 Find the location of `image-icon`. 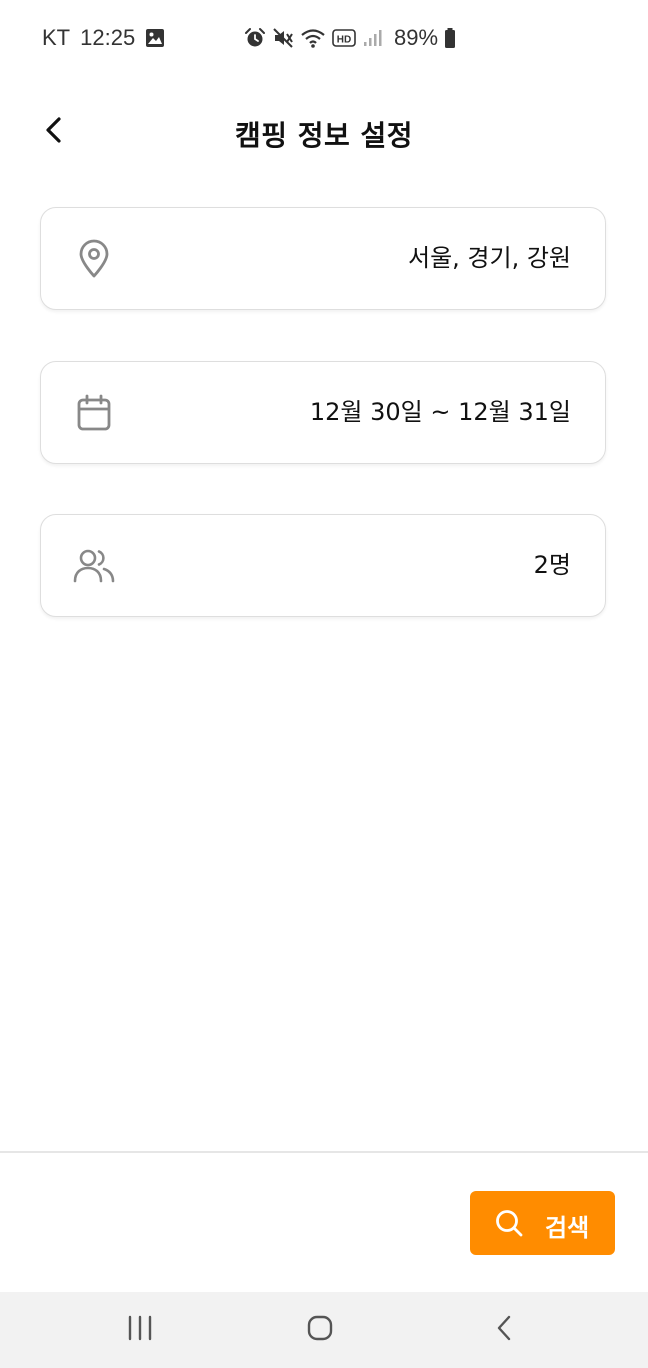

image-icon is located at coordinates (155, 38).